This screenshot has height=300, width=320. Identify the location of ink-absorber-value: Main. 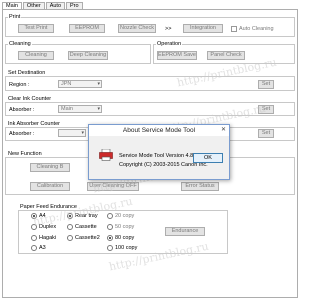
(67, 109).